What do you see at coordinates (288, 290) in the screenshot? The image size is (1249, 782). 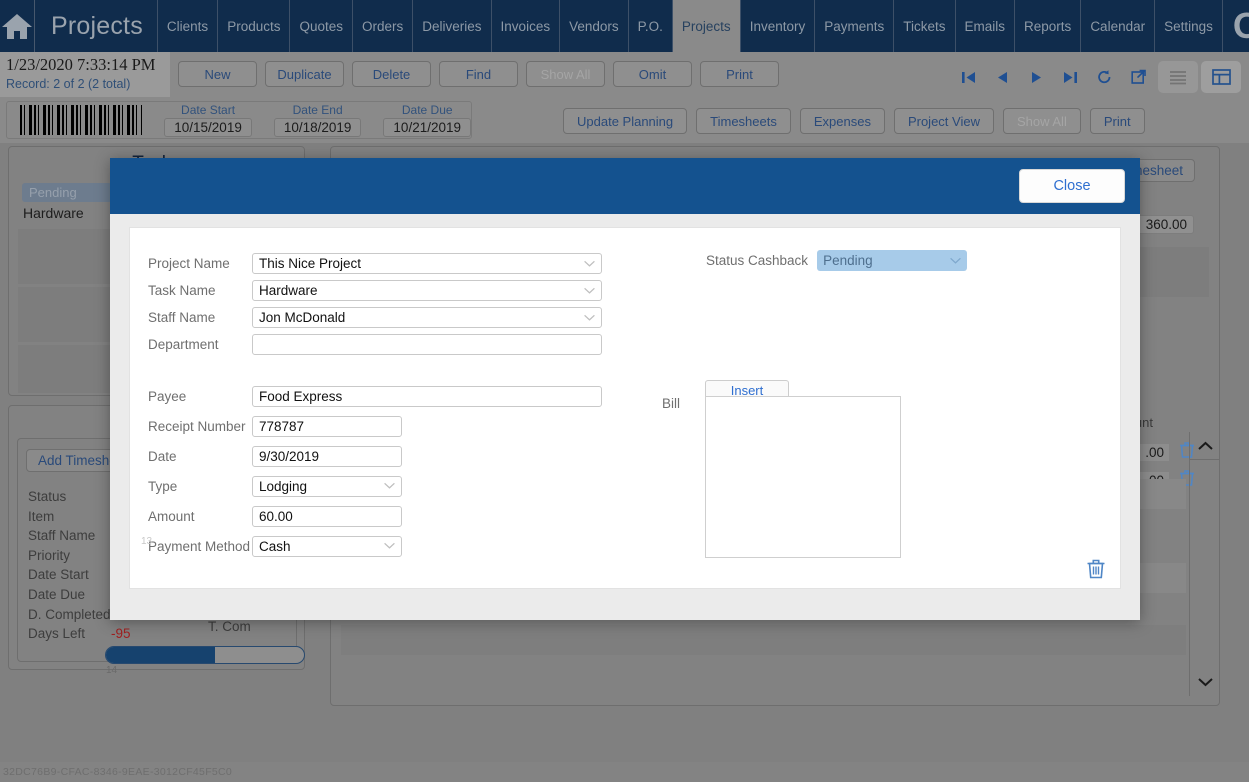 I see `field-value: Hardware` at bounding box center [288, 290].